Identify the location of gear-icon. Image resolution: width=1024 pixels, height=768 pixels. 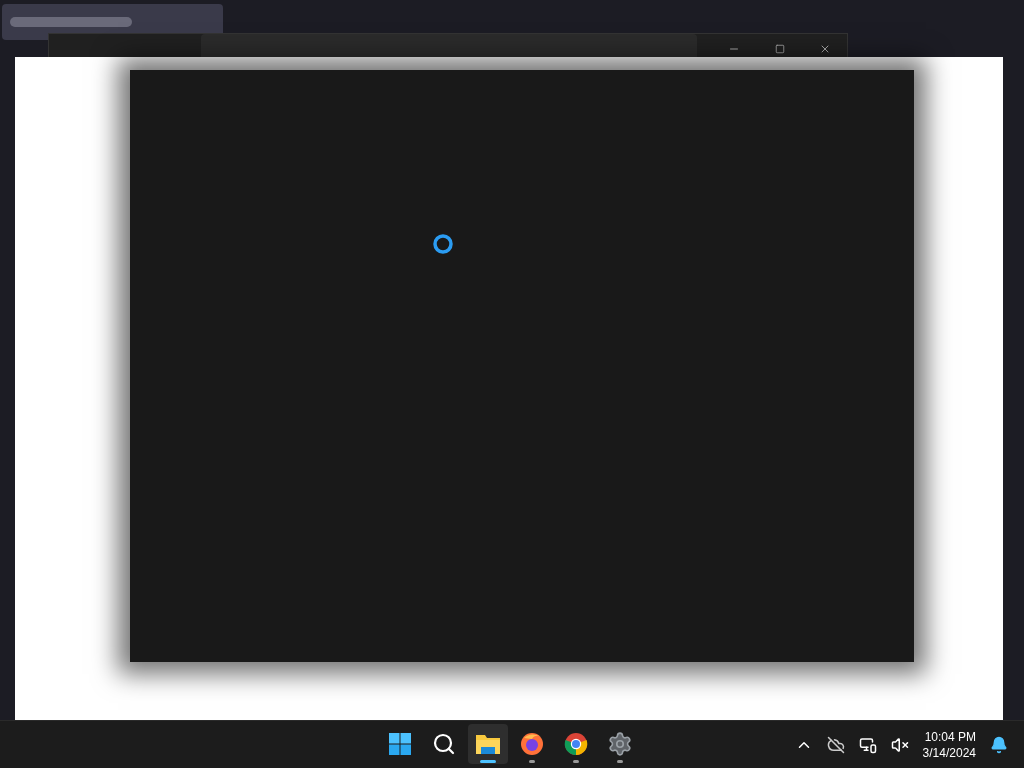
(620, 744).